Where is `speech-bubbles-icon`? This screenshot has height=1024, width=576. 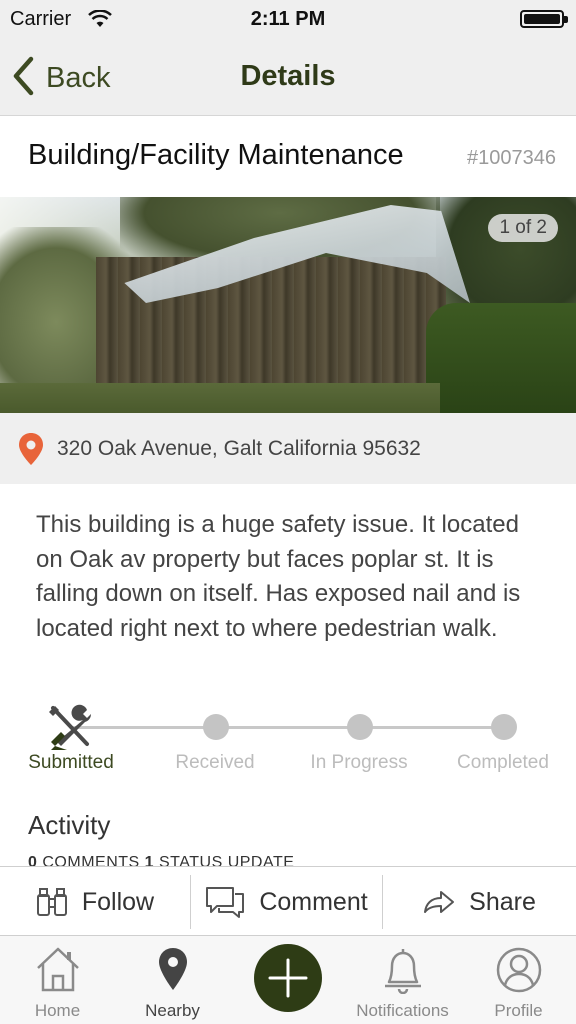 speech-bubbles-icon is located at coordinates (225, 902).